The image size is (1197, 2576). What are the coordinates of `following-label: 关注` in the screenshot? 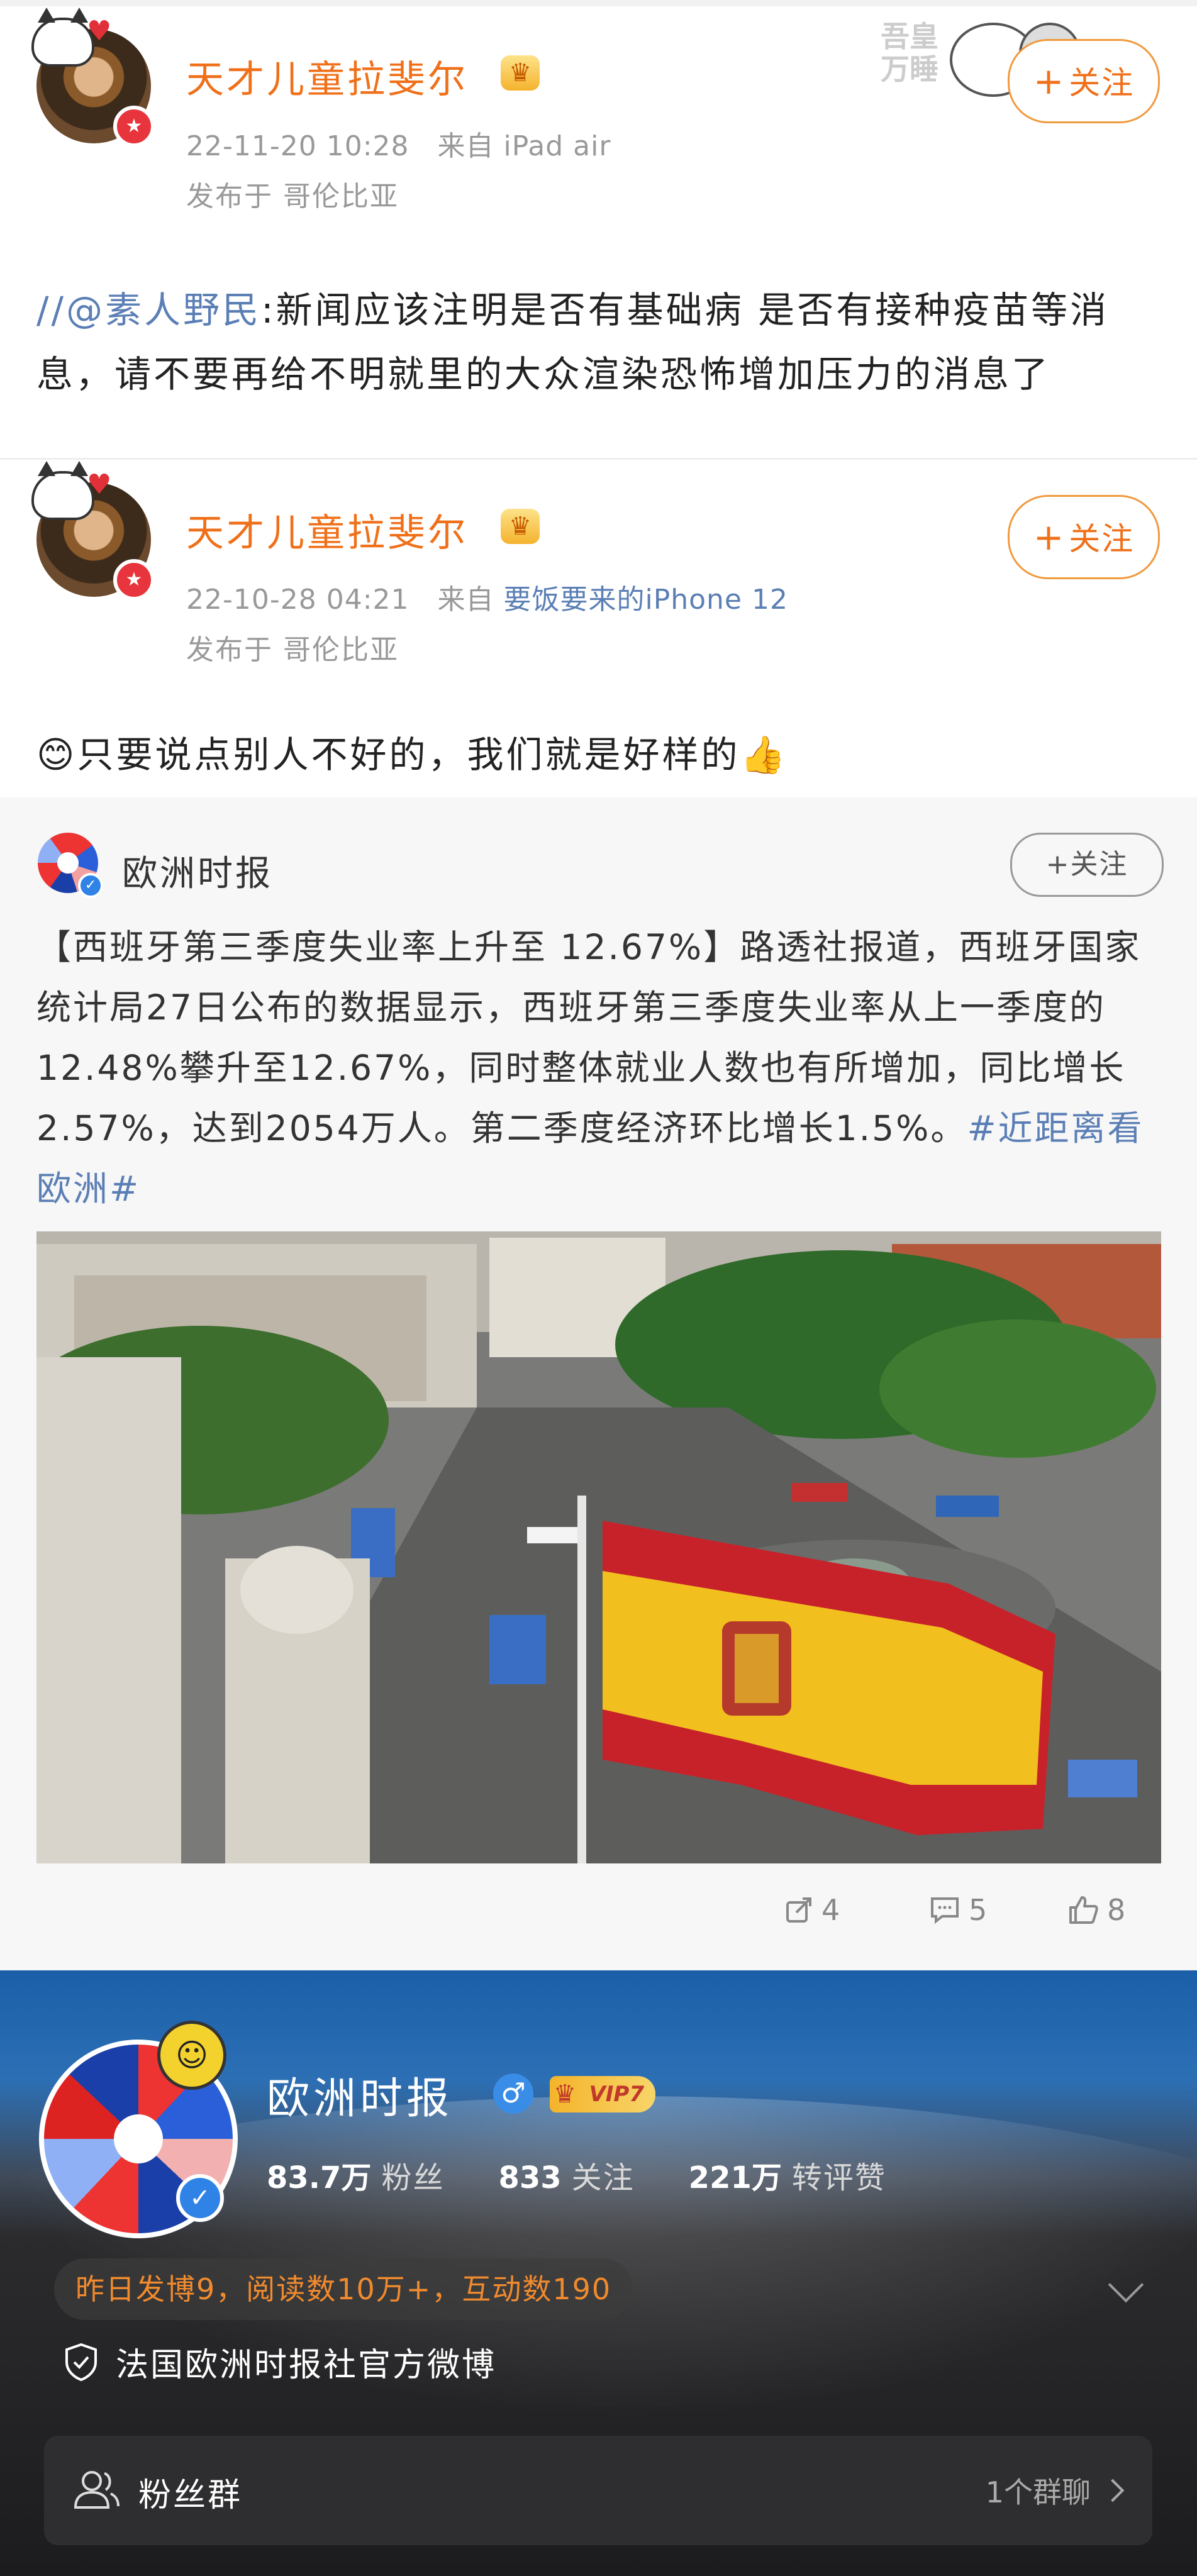 It's located at (603, 2178).